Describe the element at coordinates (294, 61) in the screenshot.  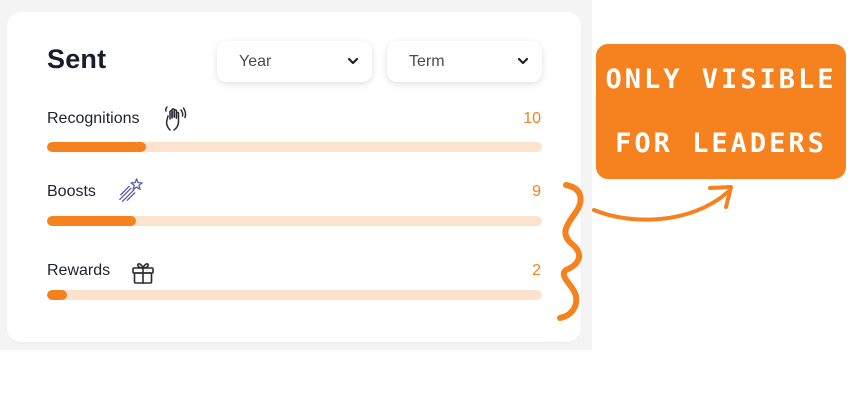
I see `year-select: Year` at that location.